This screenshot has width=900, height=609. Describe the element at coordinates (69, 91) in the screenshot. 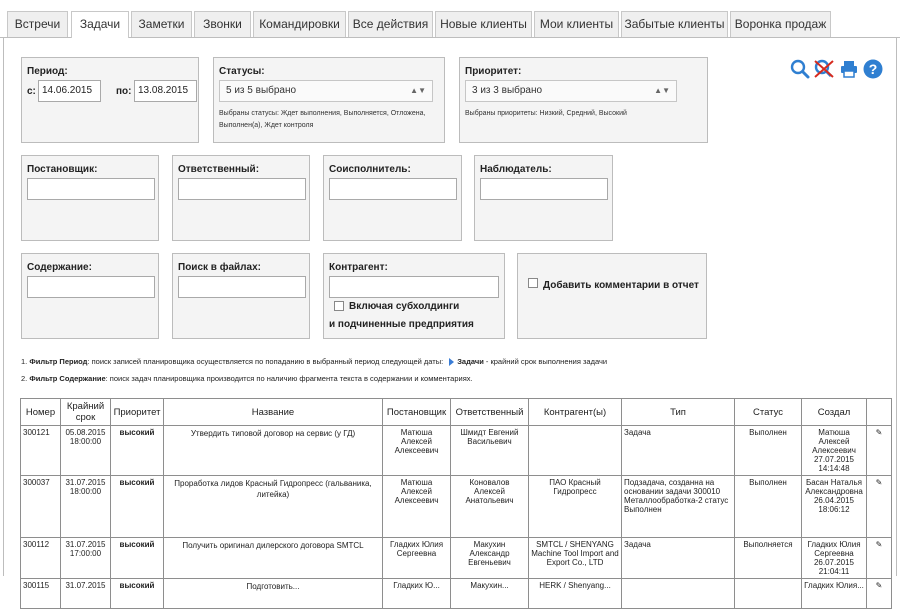

I see `period-from-input: 14.06.2015` at that location.